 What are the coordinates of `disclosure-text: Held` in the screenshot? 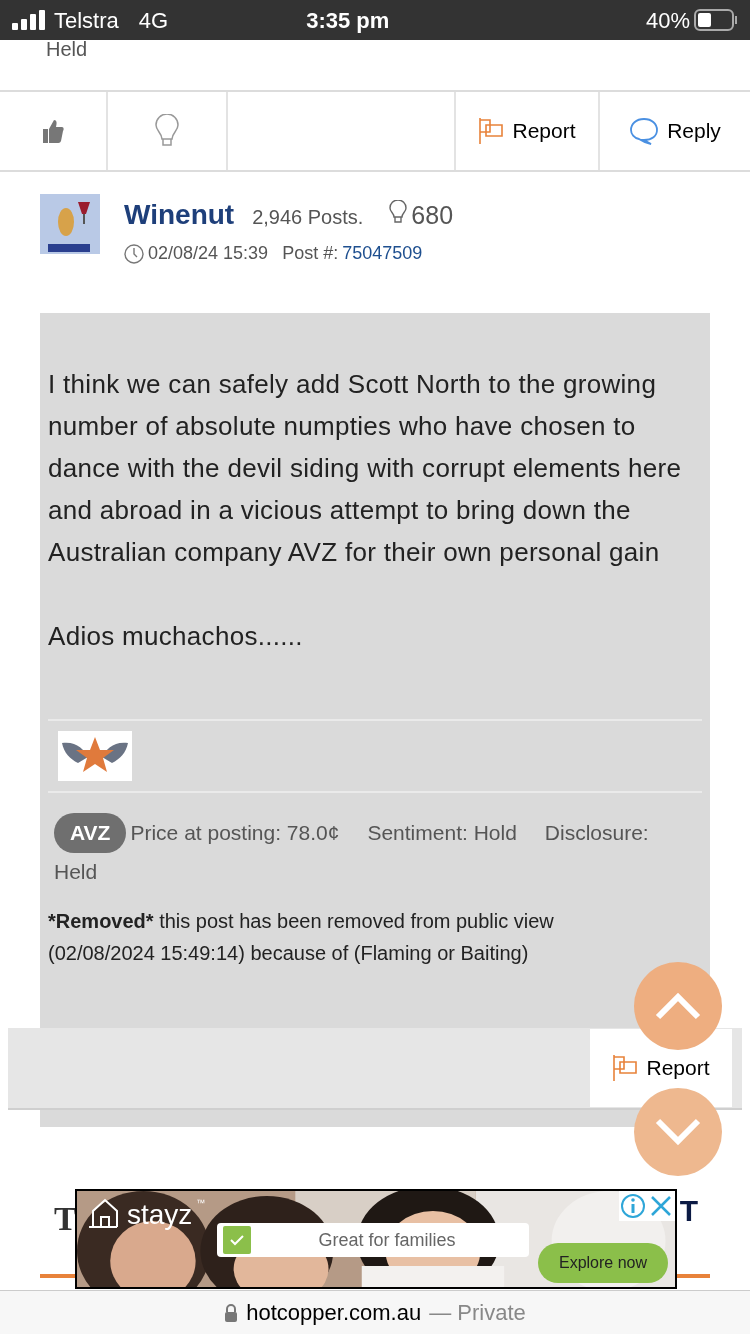 It's located at (67, 49).